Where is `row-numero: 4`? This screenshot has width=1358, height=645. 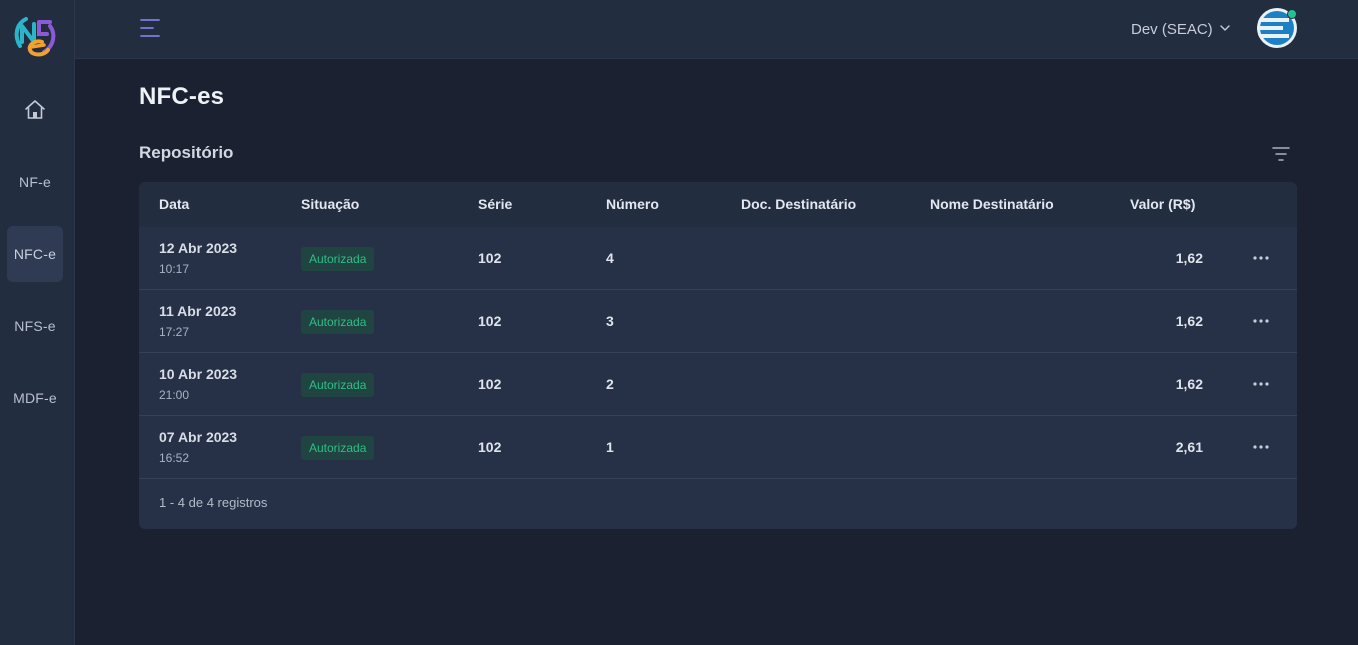
row-numero: 4 is located at coordinates (610, 258).